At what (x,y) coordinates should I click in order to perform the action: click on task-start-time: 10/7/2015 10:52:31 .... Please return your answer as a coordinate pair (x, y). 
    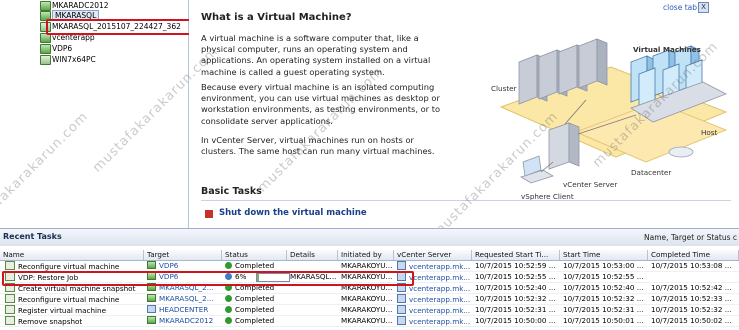
    Looking at the image, I should click on (603, 309).